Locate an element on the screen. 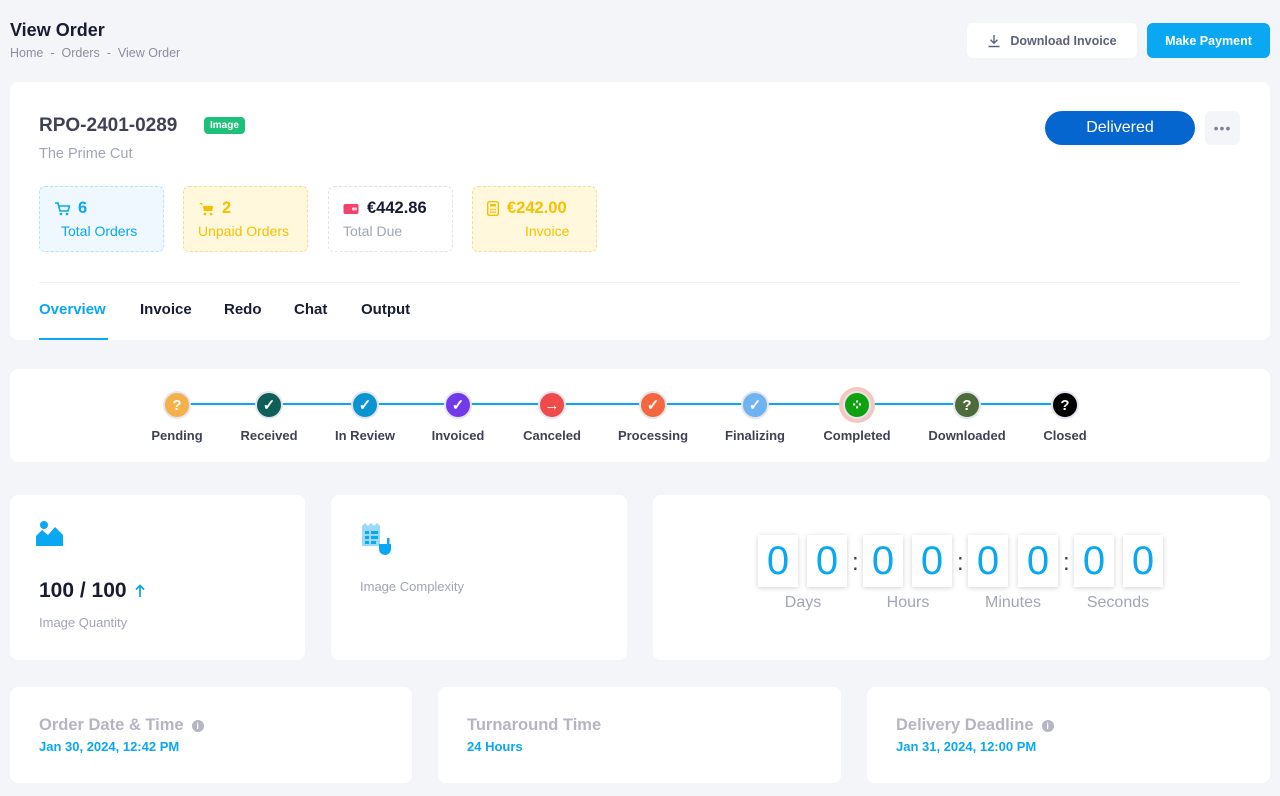  deadline-label-row: Delivery Deadline i is located at coordinates (975, 725).